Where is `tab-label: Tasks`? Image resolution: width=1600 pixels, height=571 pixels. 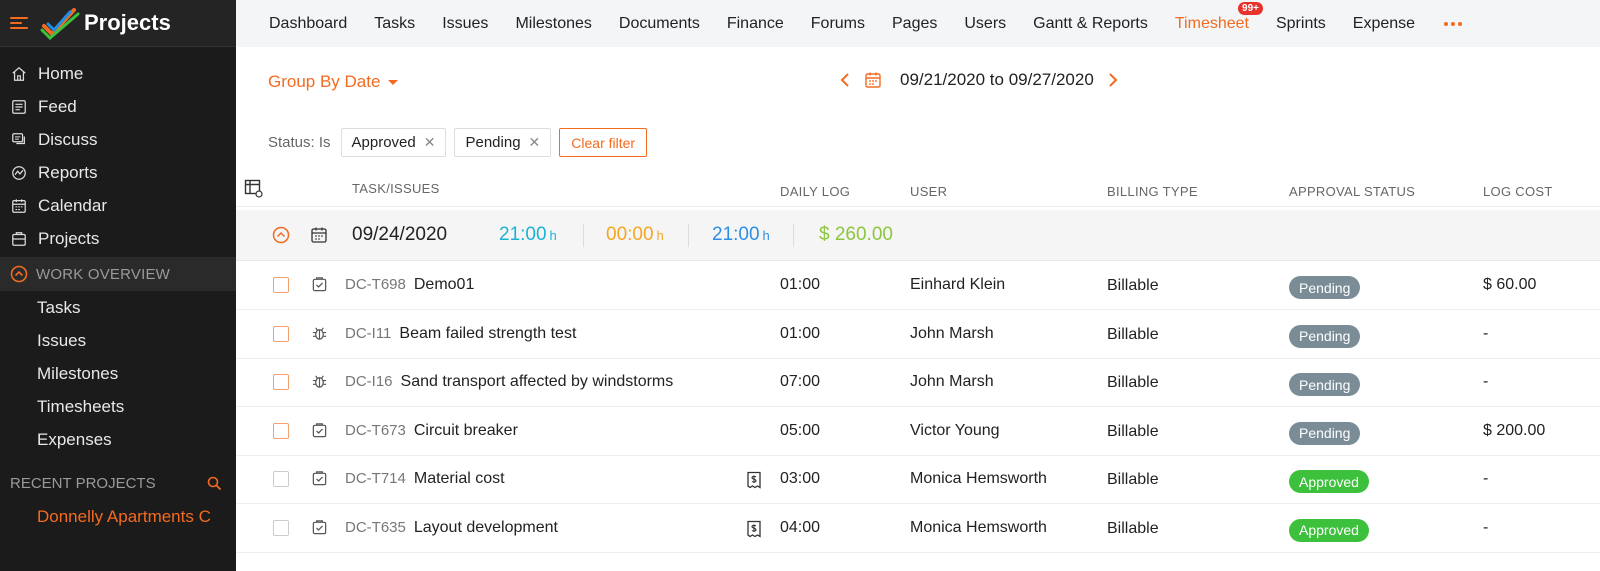 tab-label: Tasks is located at coordinates (395, 23).